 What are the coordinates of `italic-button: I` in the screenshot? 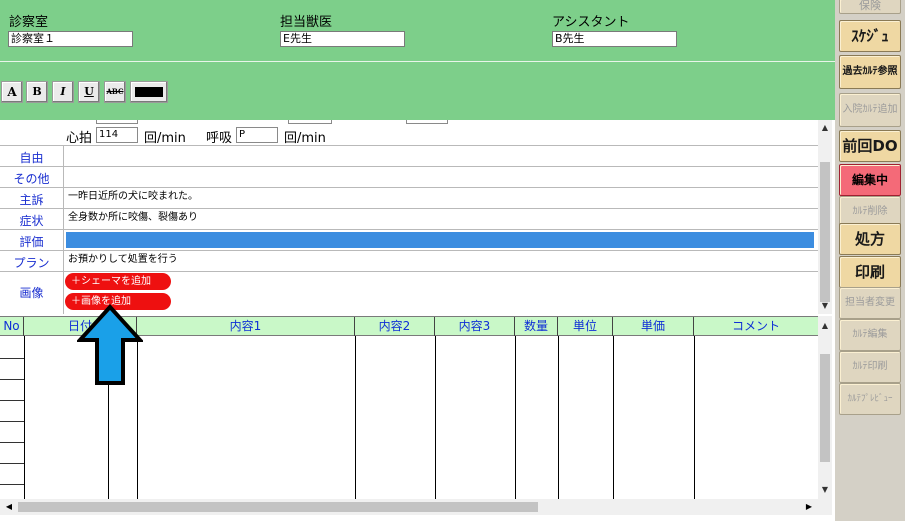 It's located at (63, 92).